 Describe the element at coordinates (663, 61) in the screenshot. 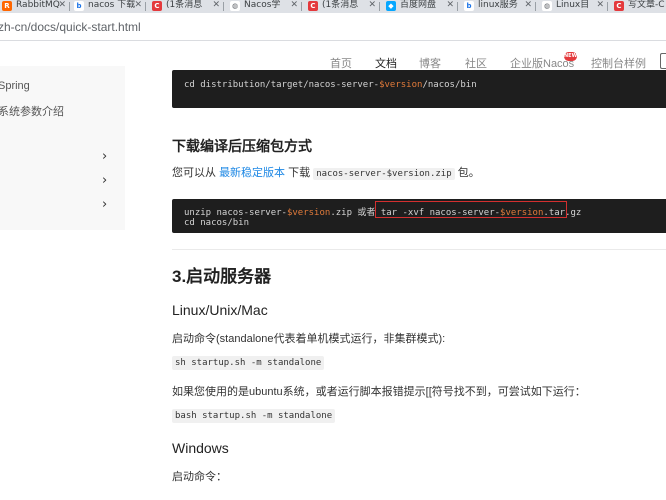

I see `menu-icon` at that location.